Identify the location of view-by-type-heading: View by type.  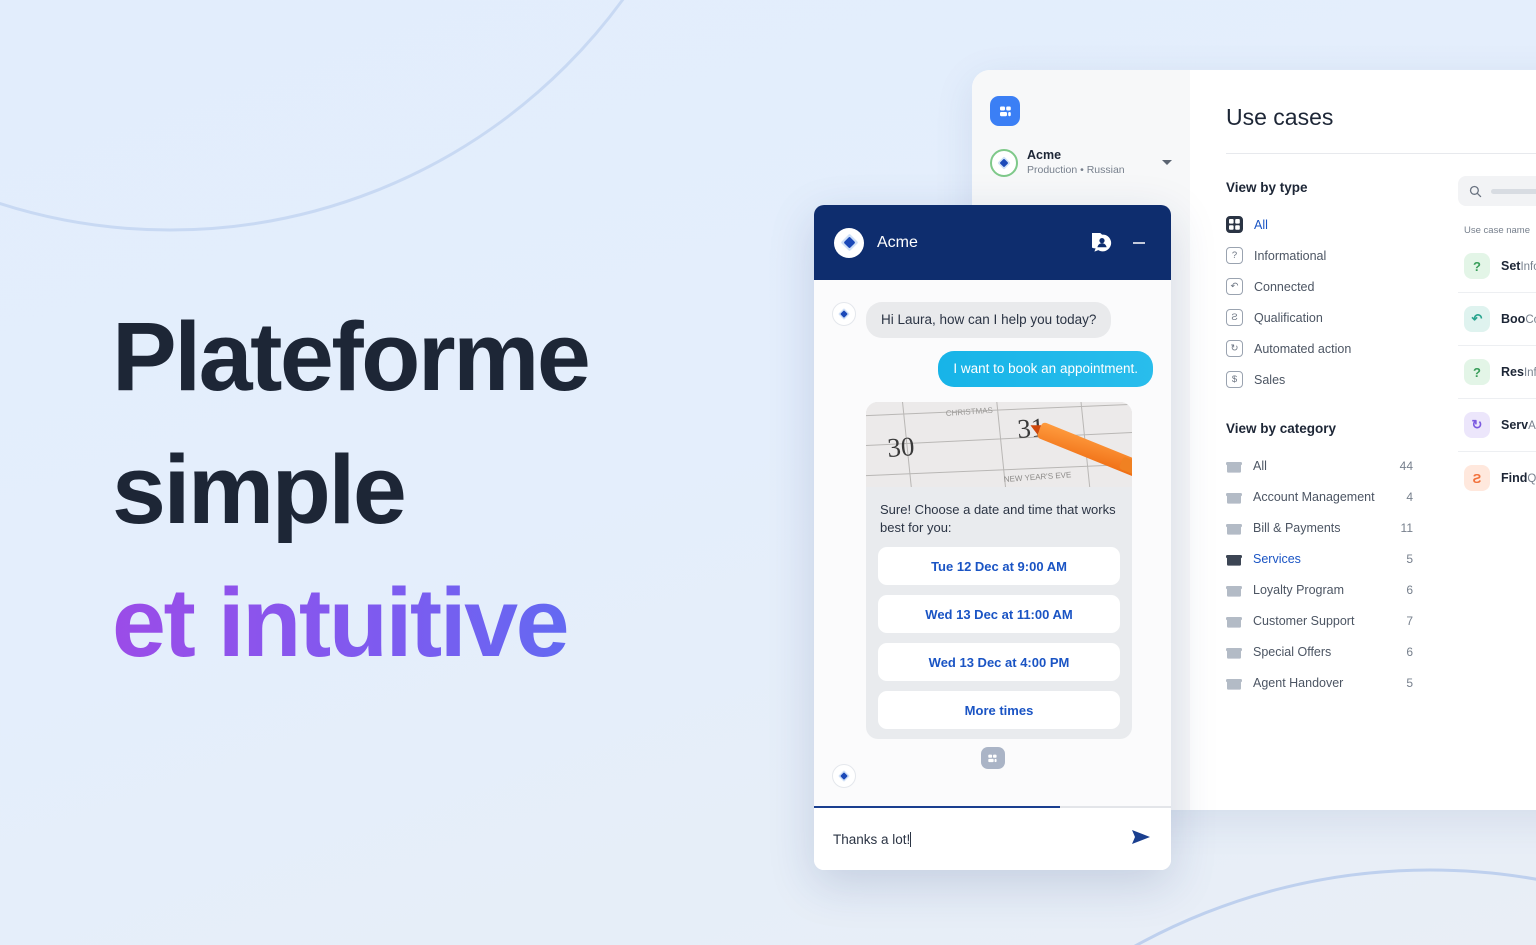
(1267, 187).